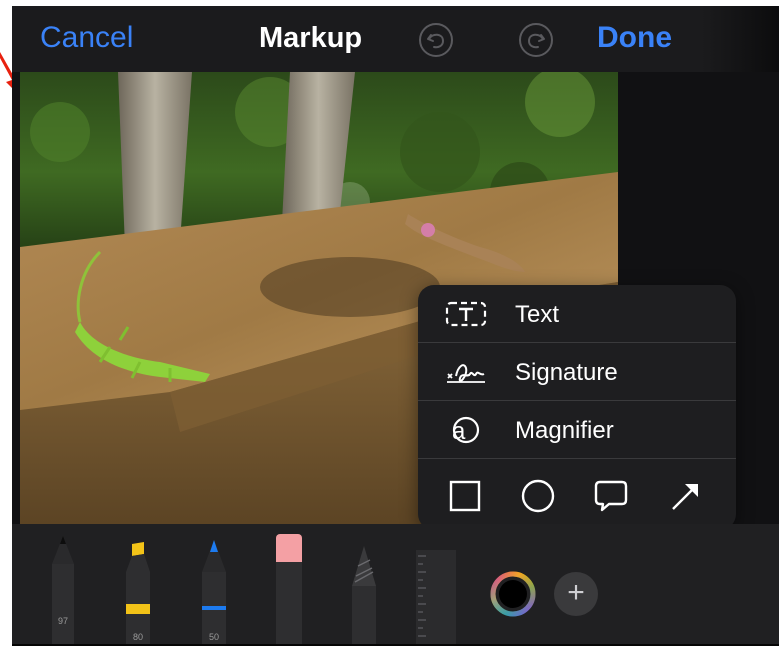 Image resolution: width=779 pixels, height=646 pixels. I want to click on menu-item-signature: Signature, so click(577, 372).